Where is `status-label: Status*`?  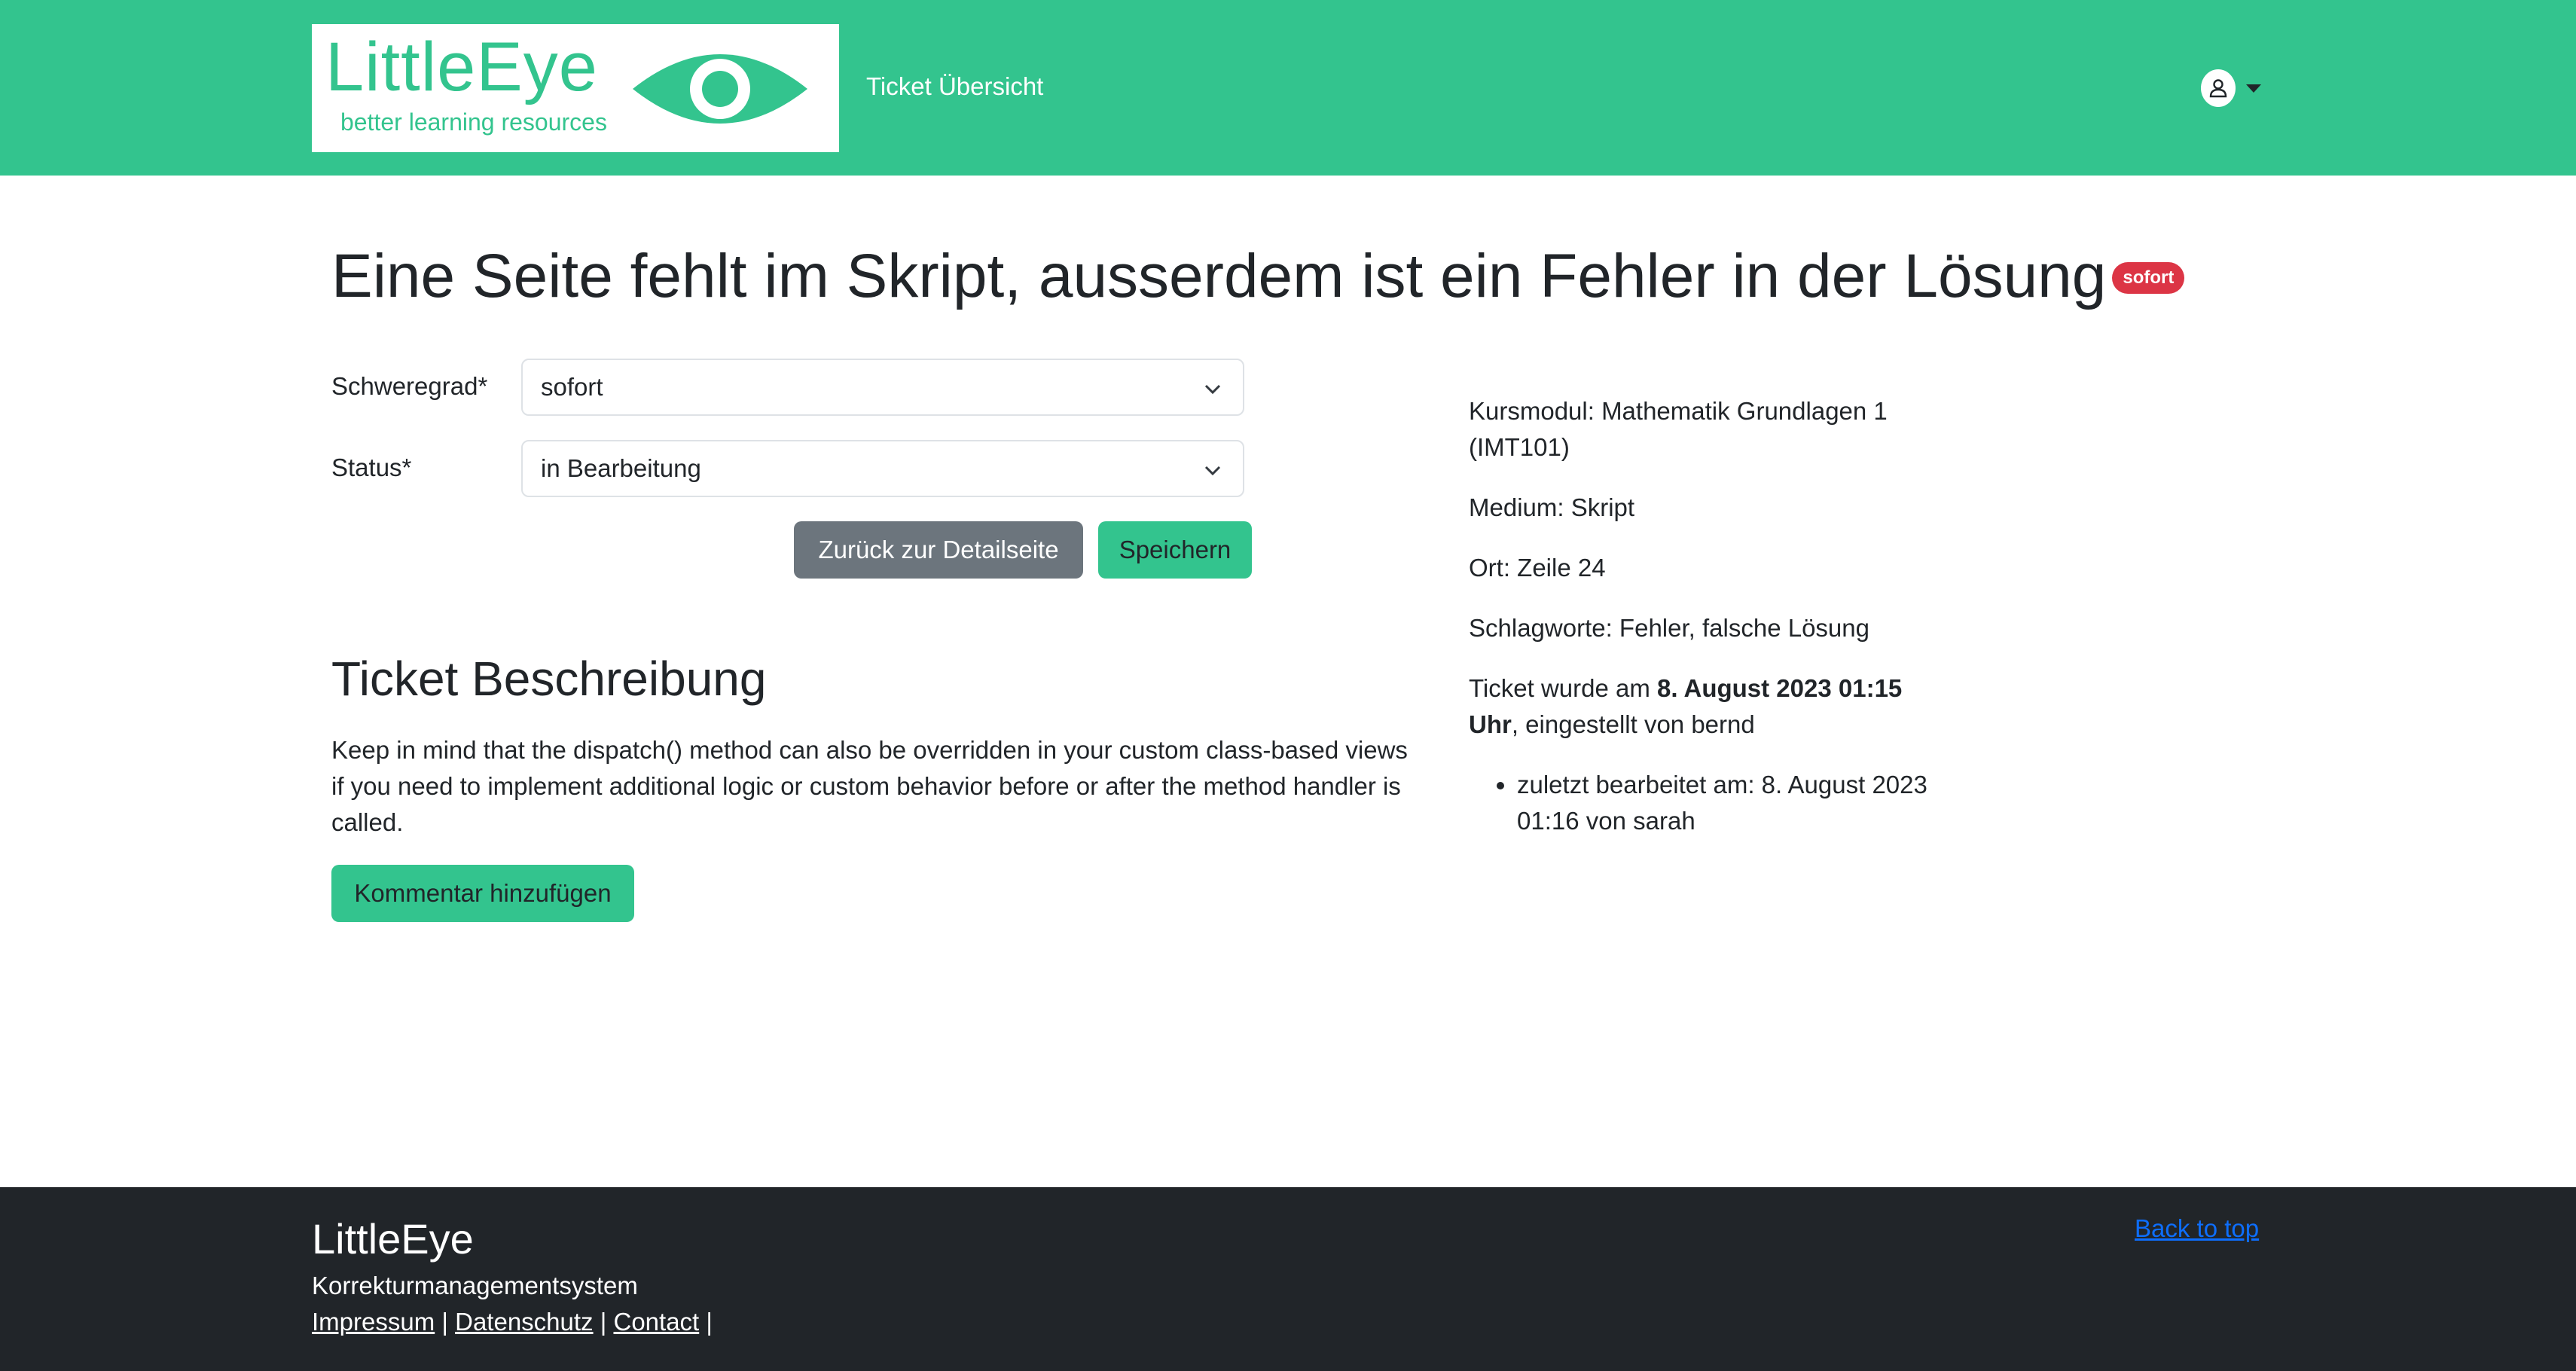 status-label: Status* is located at coordinates (372, 467).